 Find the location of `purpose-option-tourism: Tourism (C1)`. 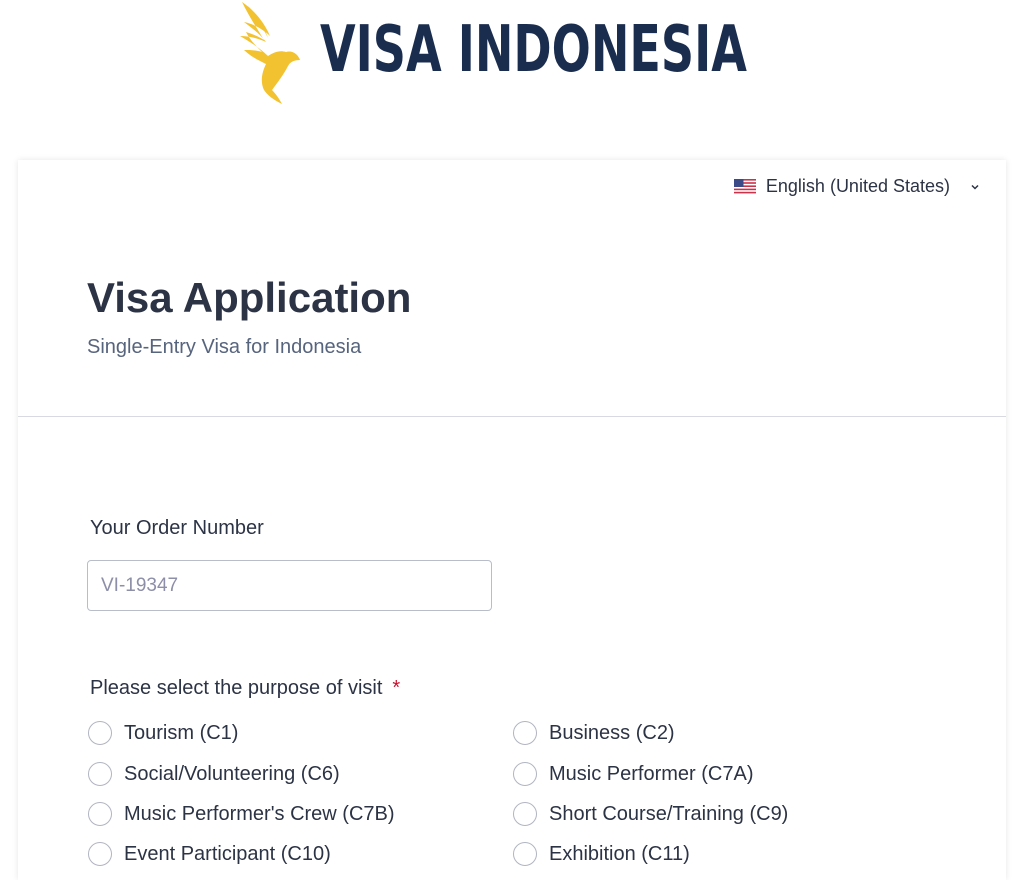

purpose-option-tourism: Tourism (C1) is located at coordinates (163, 733).